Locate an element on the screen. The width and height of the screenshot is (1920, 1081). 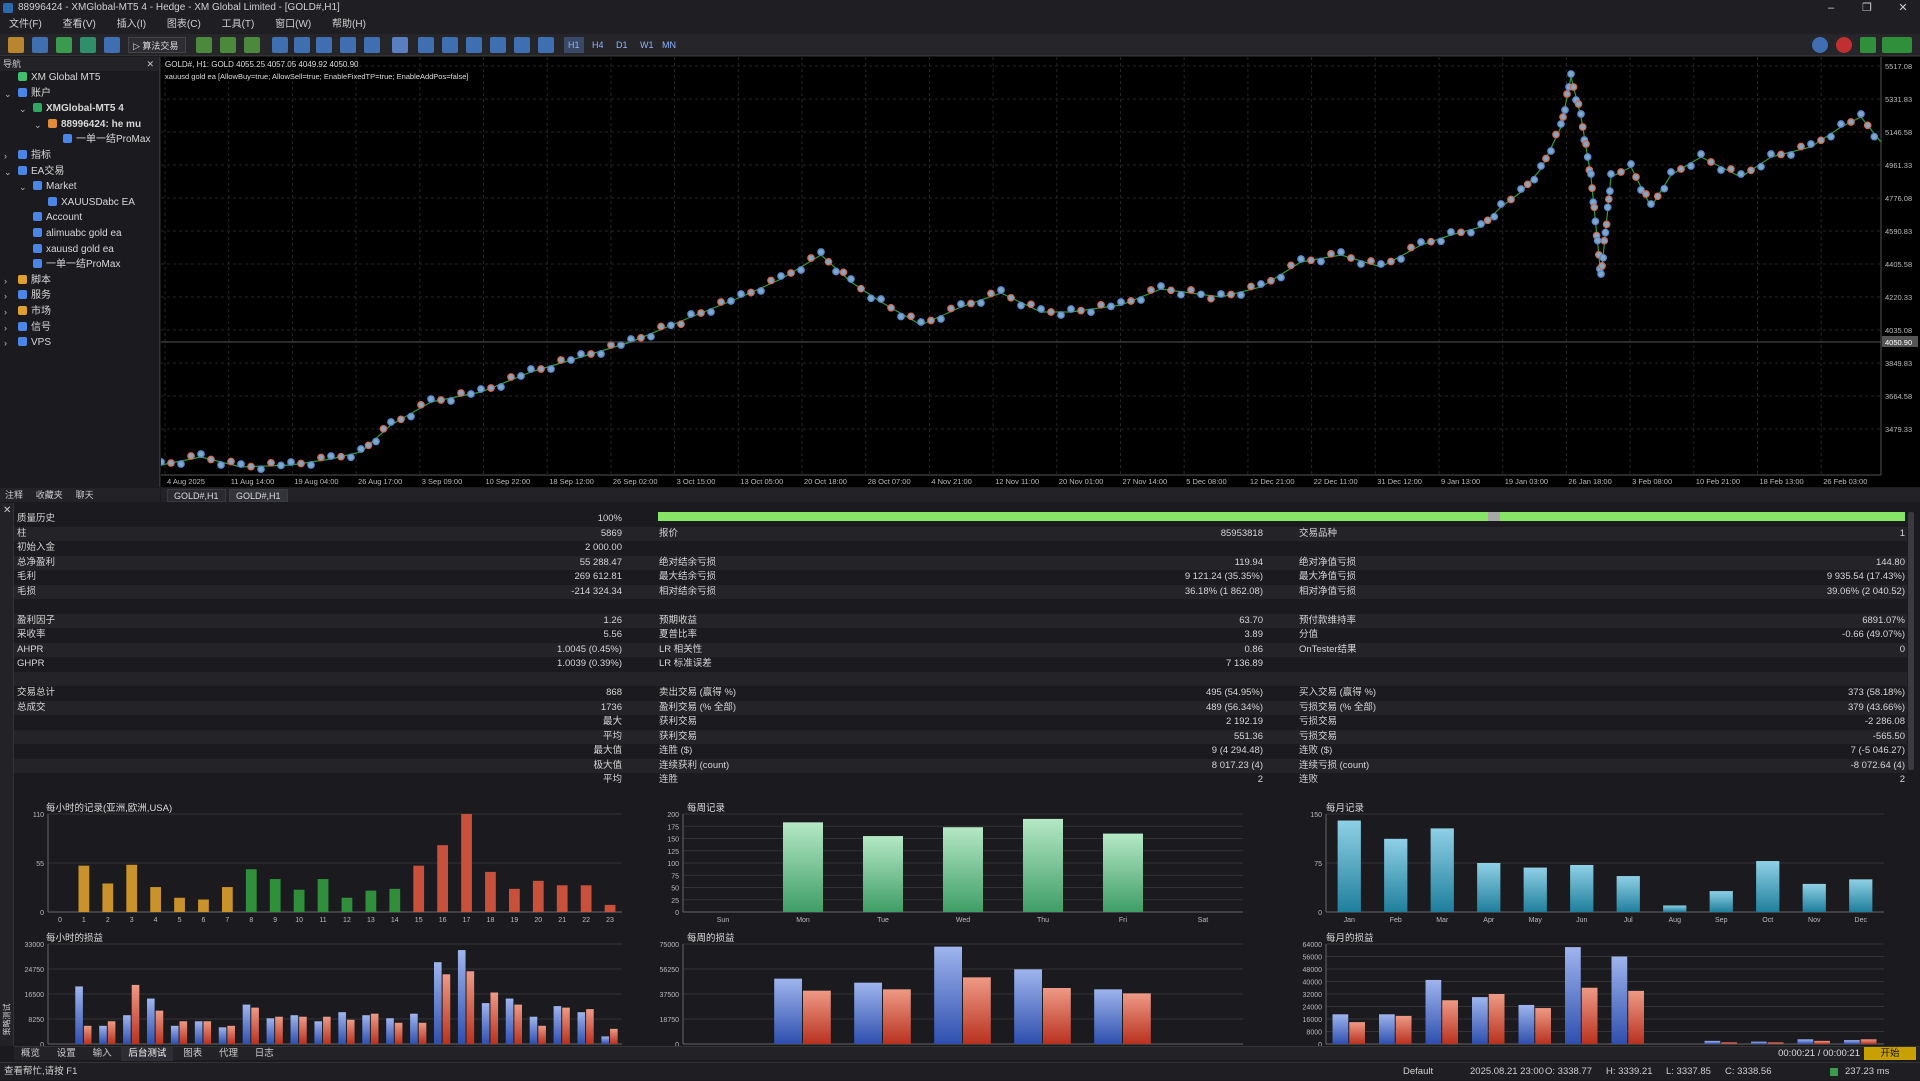
navigator-item: XMGlobal-MT5 4 is located at coordinates (78, 109).